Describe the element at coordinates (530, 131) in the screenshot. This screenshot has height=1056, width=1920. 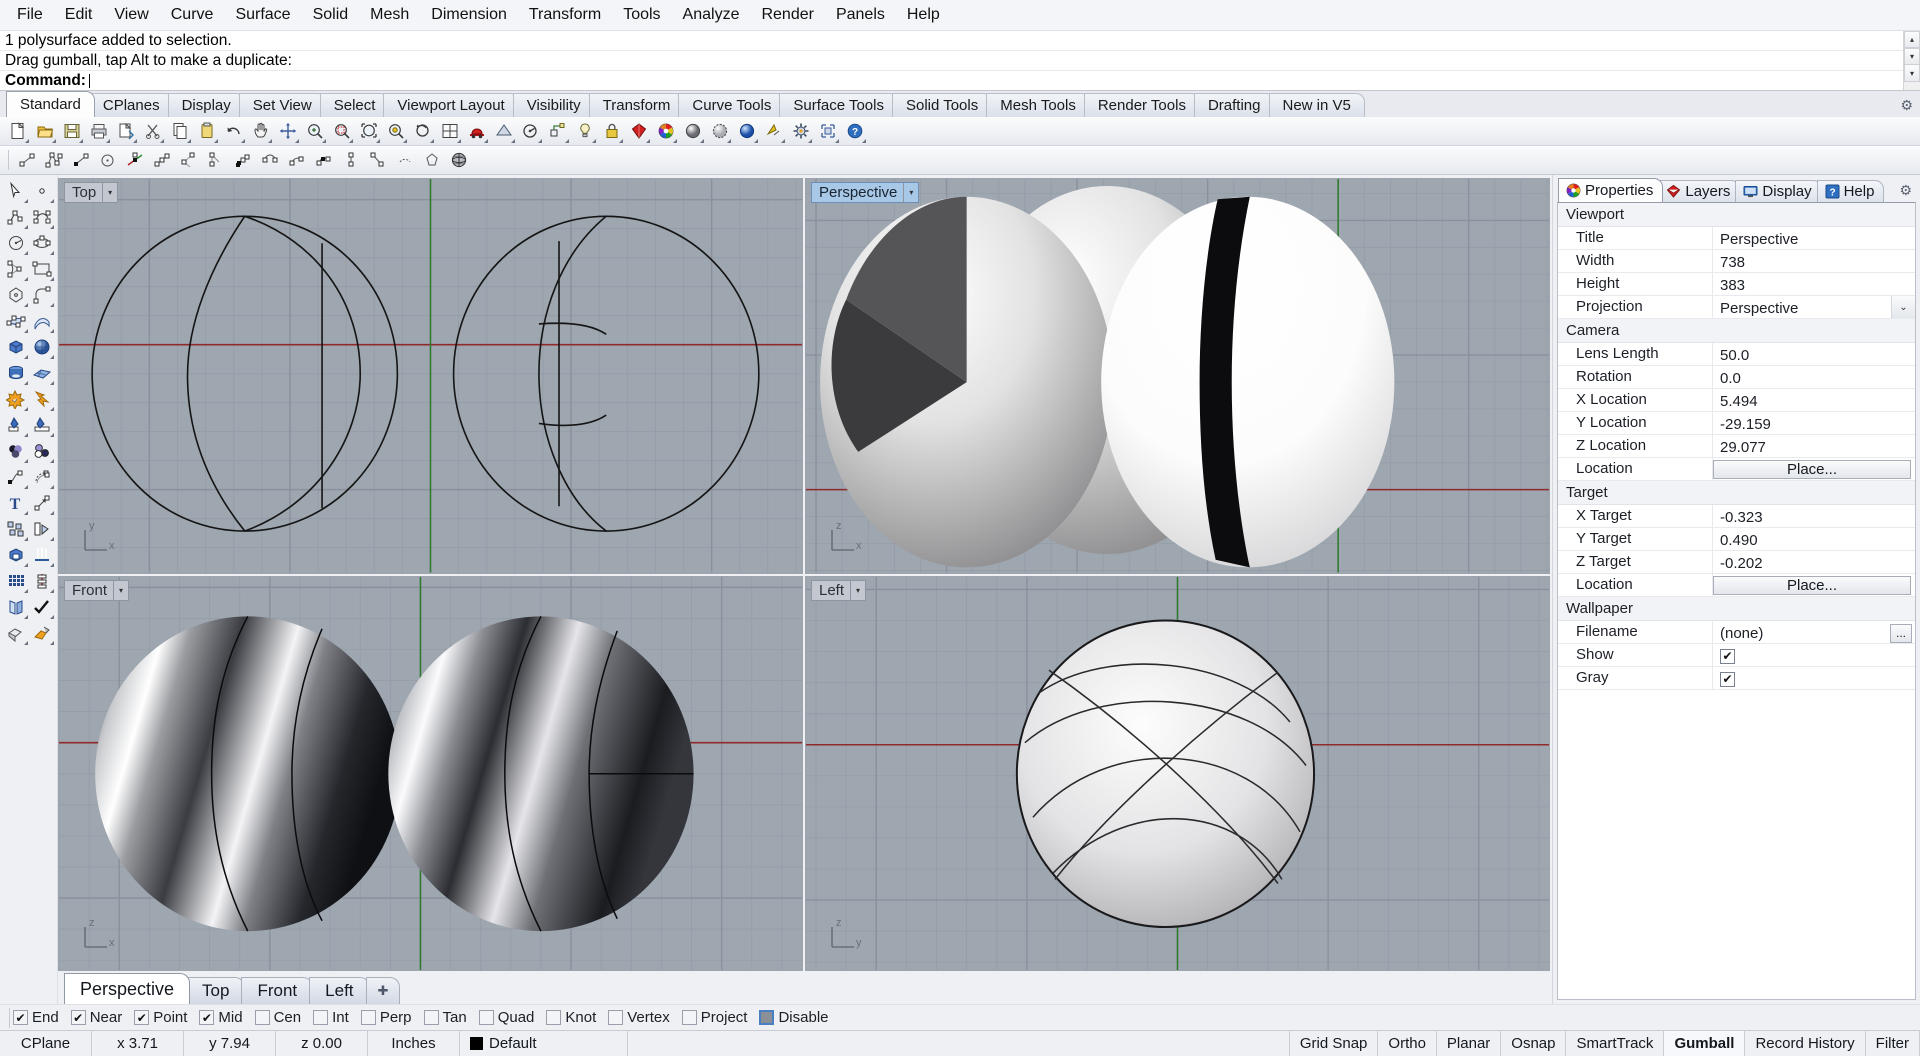
I see `analyze-direction-icon` at that location.